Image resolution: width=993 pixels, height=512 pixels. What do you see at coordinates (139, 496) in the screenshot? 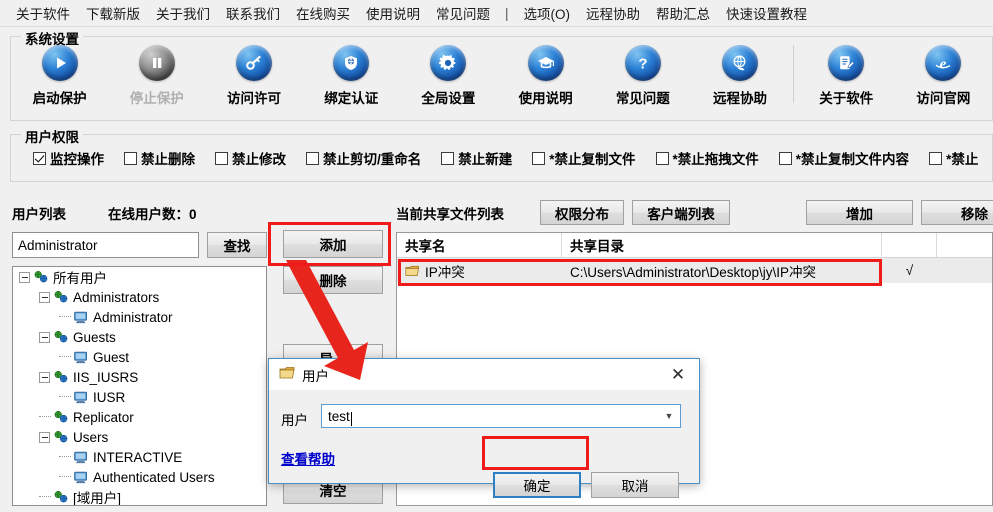
I see `tree-node: [域用户]` at bounding box center [139, 496].